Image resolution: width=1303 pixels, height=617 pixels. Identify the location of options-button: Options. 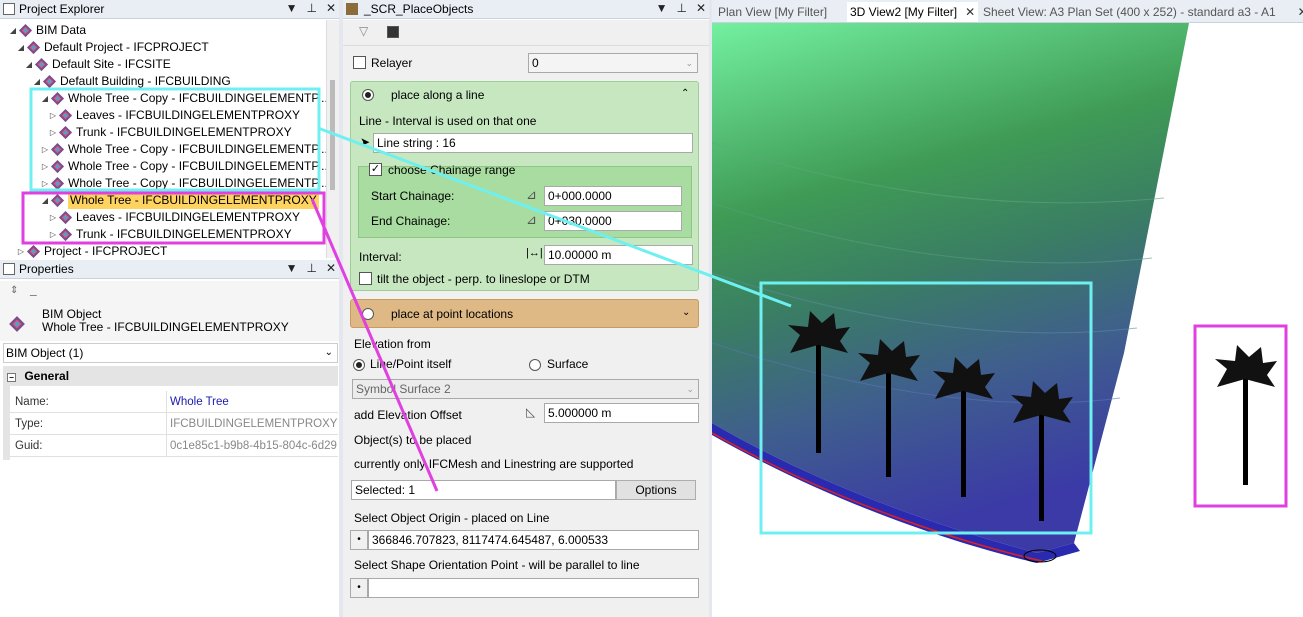
(656, 490).